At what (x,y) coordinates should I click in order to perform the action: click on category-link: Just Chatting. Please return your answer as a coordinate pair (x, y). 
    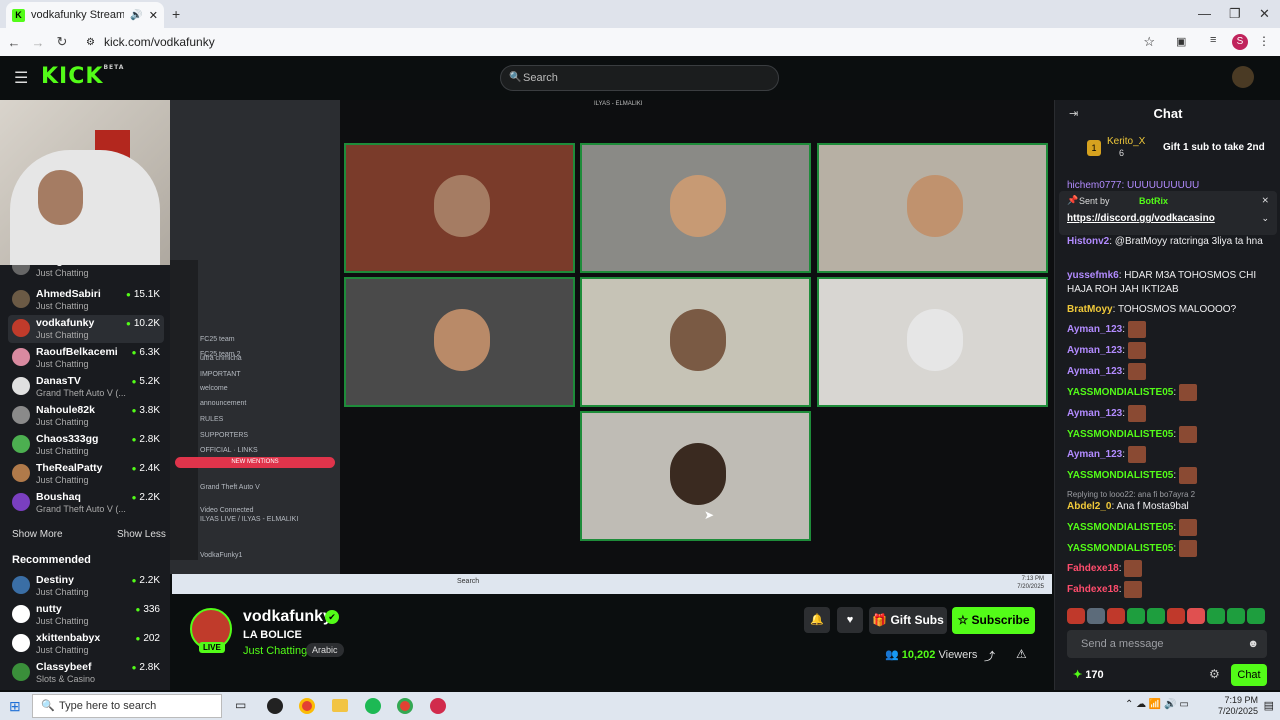
    Looking at the image, I should click on (275, 651).